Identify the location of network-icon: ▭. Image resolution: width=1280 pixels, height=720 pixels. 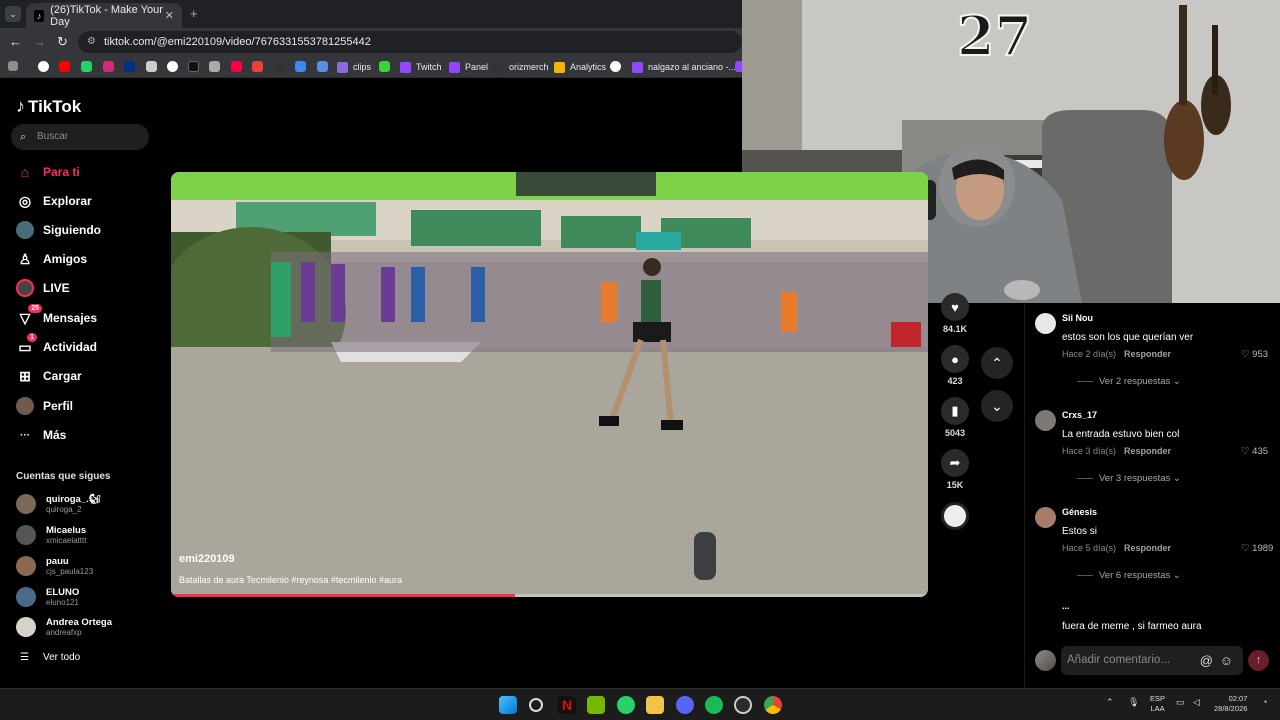
(1180, 702).